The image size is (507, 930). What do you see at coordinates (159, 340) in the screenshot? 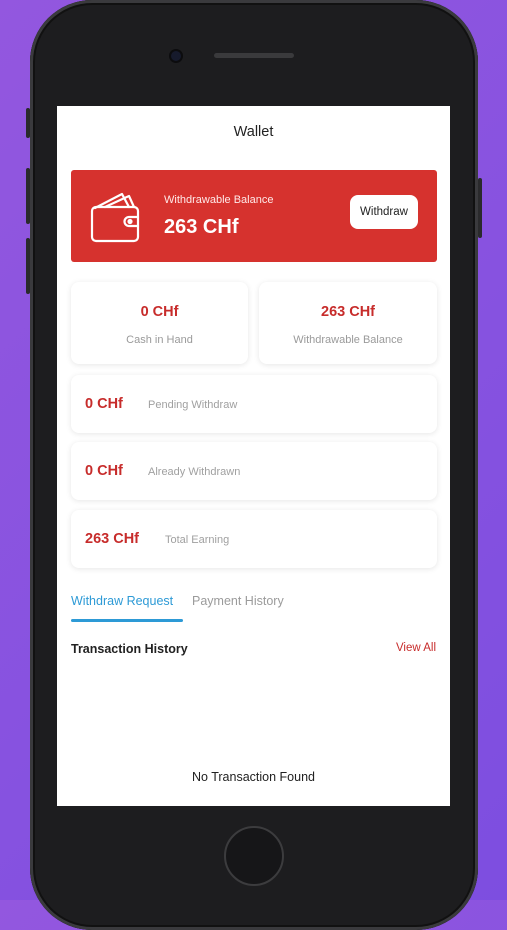
I see `cash-in-hand-label: Cash in Hand` at bounding box center [159, 340].